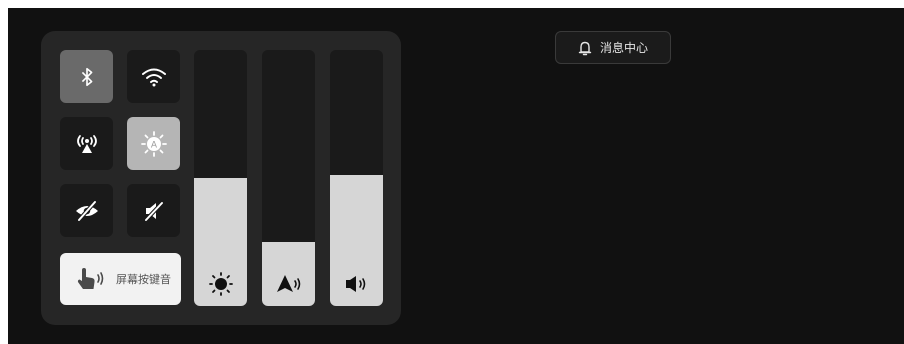 The image size is (904, 344). Describe the element at coordinates (288, 178) in the screenshot. I see `navigation-volume-slider` at that location.